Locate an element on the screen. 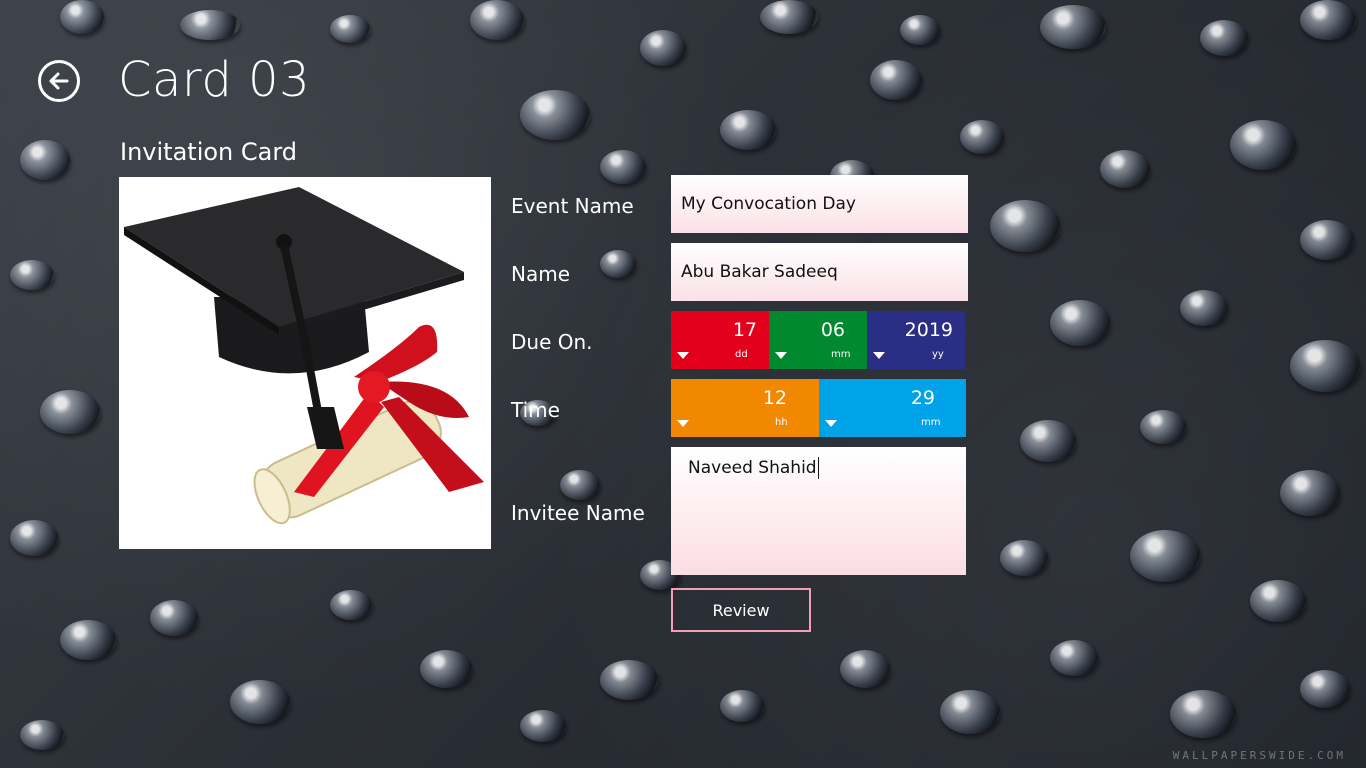  section-subtitle: Invitation Card is located at coordinates (209, 152).